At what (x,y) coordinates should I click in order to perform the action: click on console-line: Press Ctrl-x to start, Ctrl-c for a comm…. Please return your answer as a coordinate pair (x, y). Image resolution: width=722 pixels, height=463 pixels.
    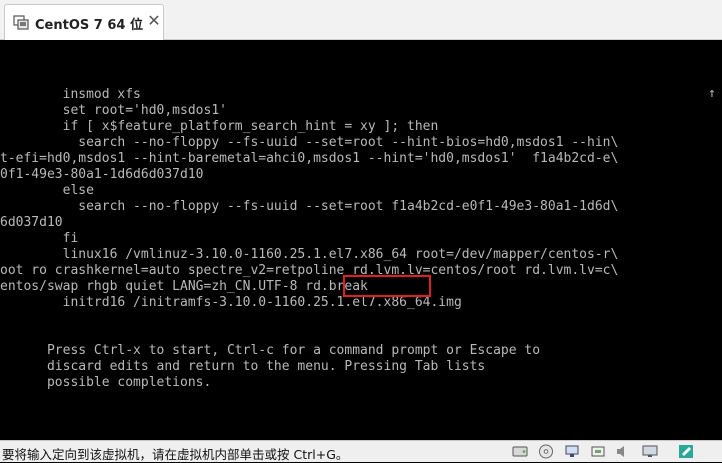
    Looking at the image, I should click on (270, 350).